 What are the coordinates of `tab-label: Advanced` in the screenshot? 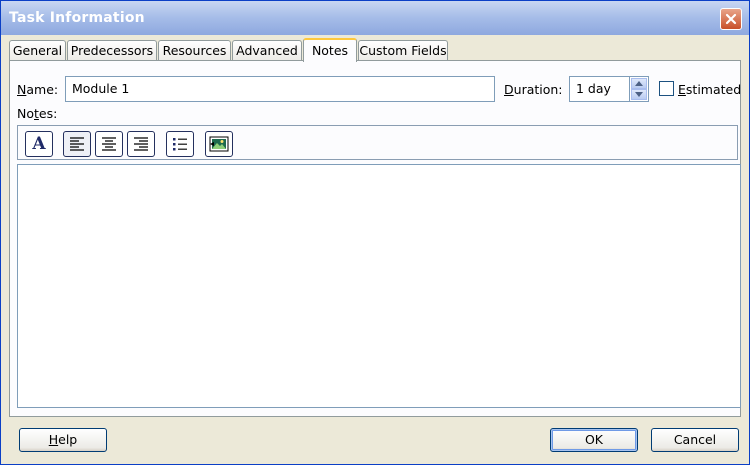 It's located at (267, 50).